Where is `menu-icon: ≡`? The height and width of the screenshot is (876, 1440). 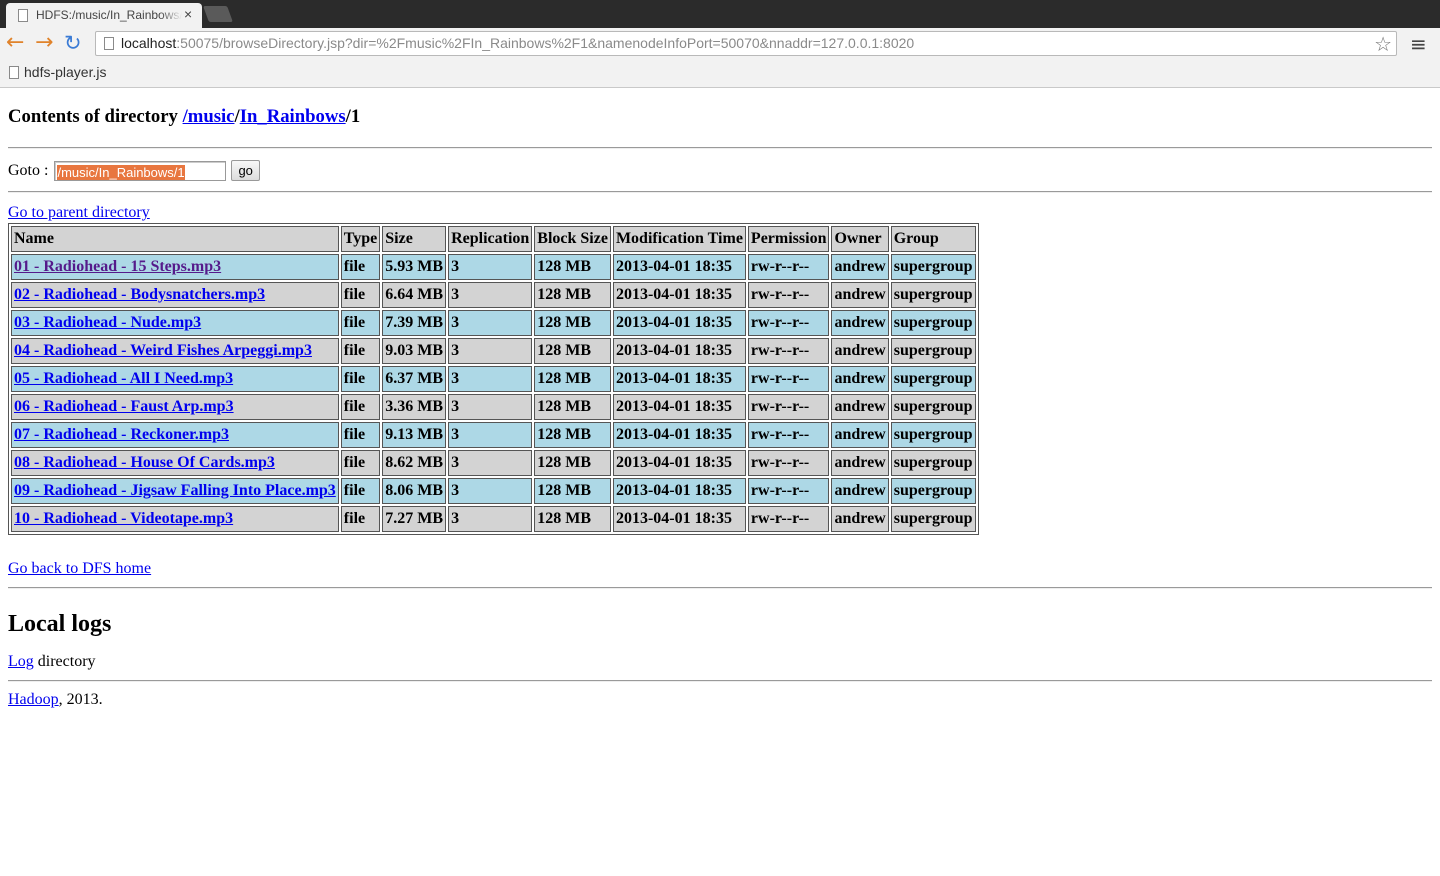
menu-icon: ≡ is located at coordinates (1418, 44).